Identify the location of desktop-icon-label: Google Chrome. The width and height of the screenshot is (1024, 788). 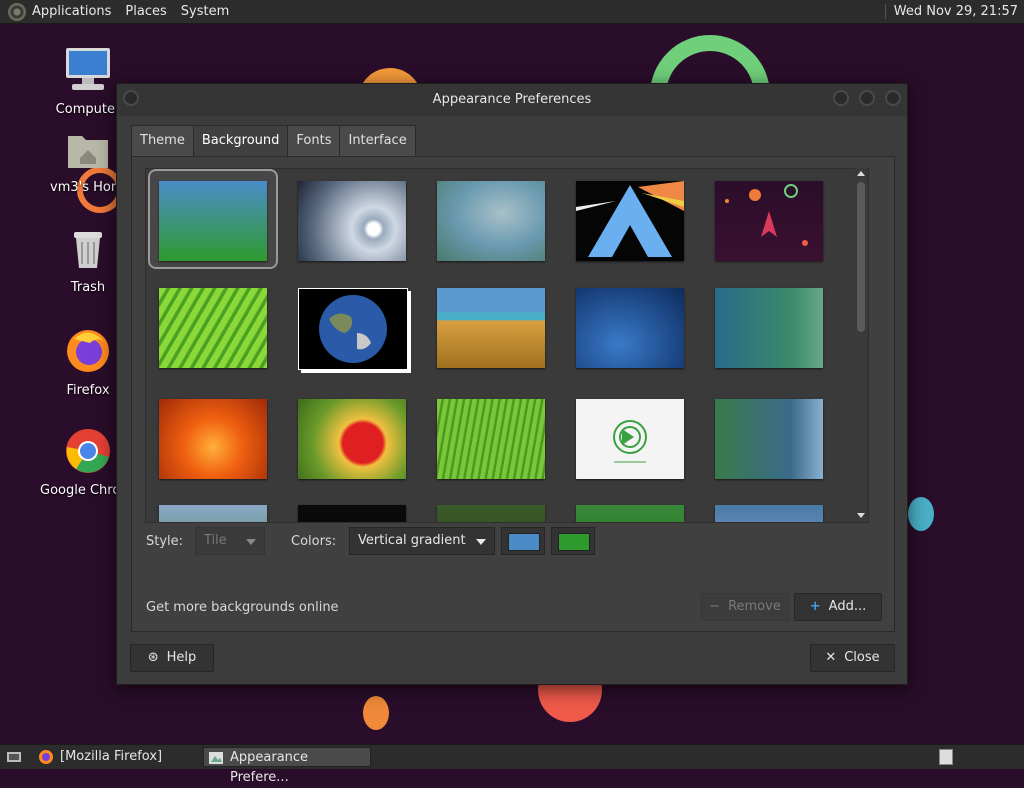
(82, 490).